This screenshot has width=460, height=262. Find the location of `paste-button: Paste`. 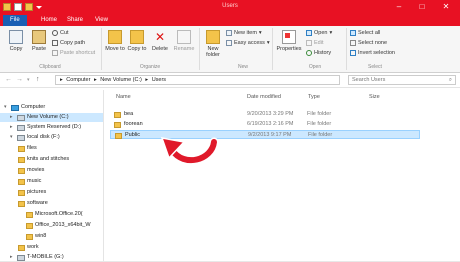

paste-button: Paste is located at coordinates (39, 41).